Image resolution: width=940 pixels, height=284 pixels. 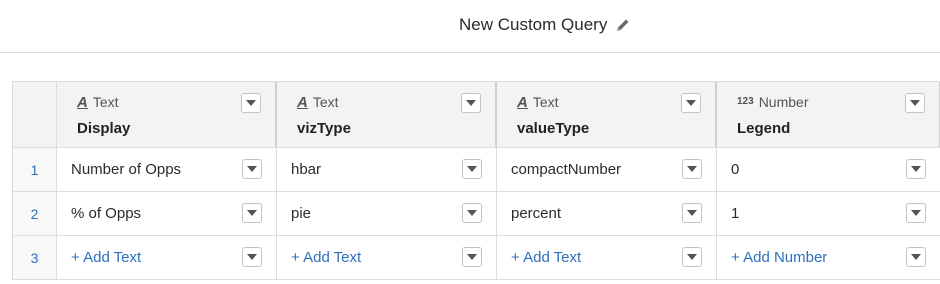 What do you see at coordinates (126, 169) in the screenshot?
I see `cell-value: Number of Opps` at bounding box center [126, 169].